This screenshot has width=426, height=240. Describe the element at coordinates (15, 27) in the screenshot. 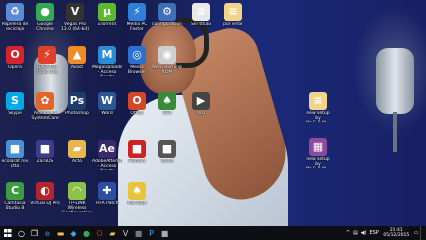

I see `desktop-icon-label: Papelera de reciclaje` at that location.